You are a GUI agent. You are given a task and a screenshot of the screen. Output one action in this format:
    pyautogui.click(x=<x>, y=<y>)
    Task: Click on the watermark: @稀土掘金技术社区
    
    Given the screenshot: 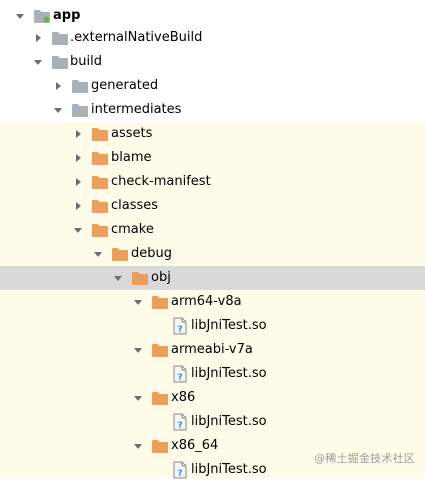 What is the action you would take?
    pyautogui.click(x=364, y=458)
    